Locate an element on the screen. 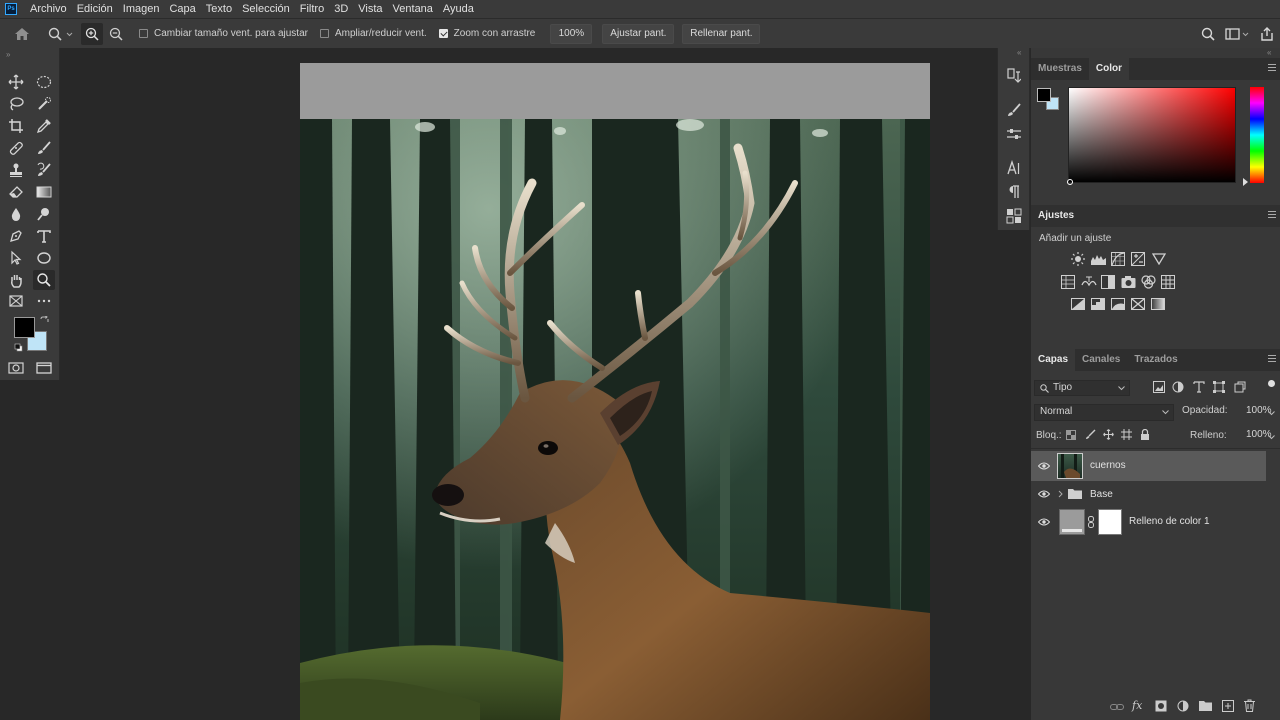 Image resolution: width=1280 pixels, height=720 pixels. color-balance-icon is located at coordinates (1089, 283).